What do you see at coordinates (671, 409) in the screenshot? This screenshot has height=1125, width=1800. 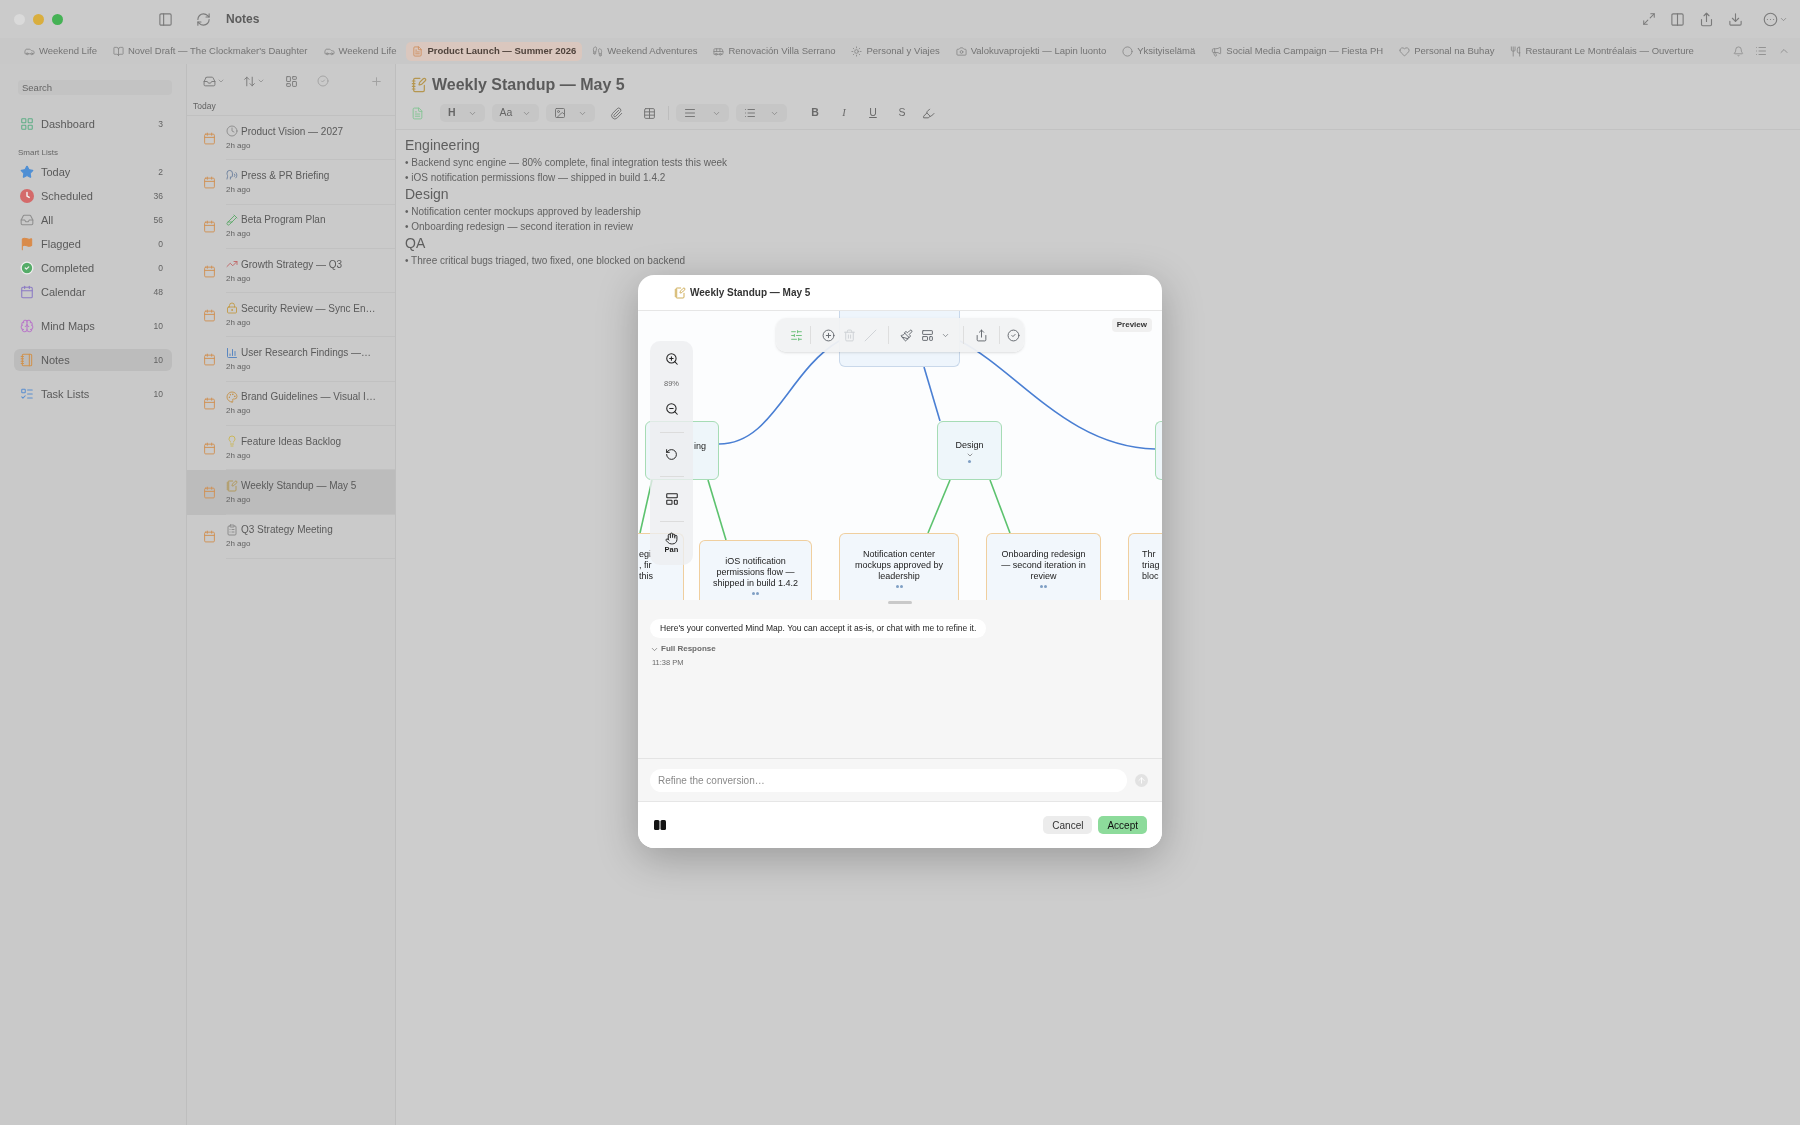 I see `zoom-out-icon` at bounding box center [671, 409].